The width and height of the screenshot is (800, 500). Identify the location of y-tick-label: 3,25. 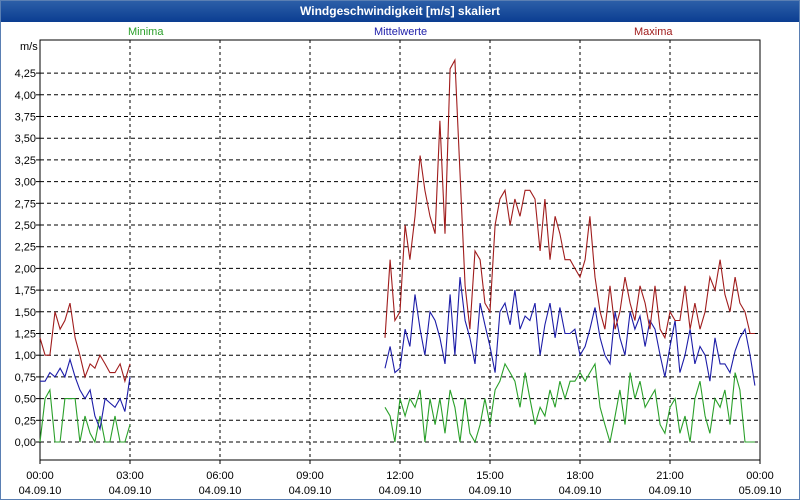
(25, 161).